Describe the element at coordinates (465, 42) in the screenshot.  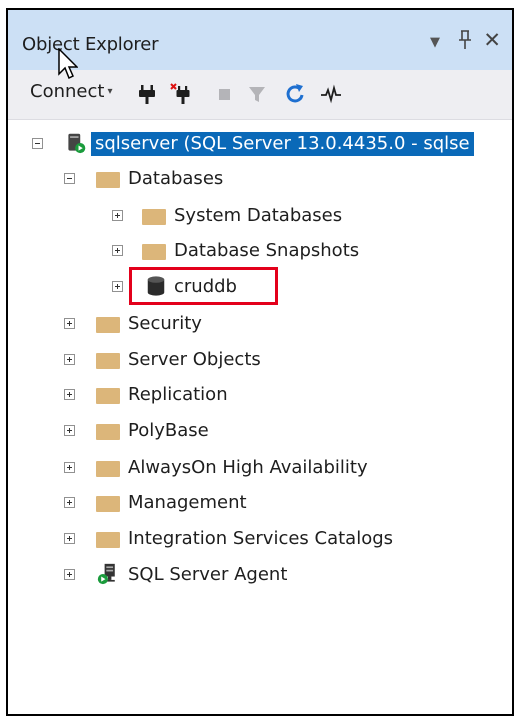
I see `auto-hide-pin-icon` at that location.